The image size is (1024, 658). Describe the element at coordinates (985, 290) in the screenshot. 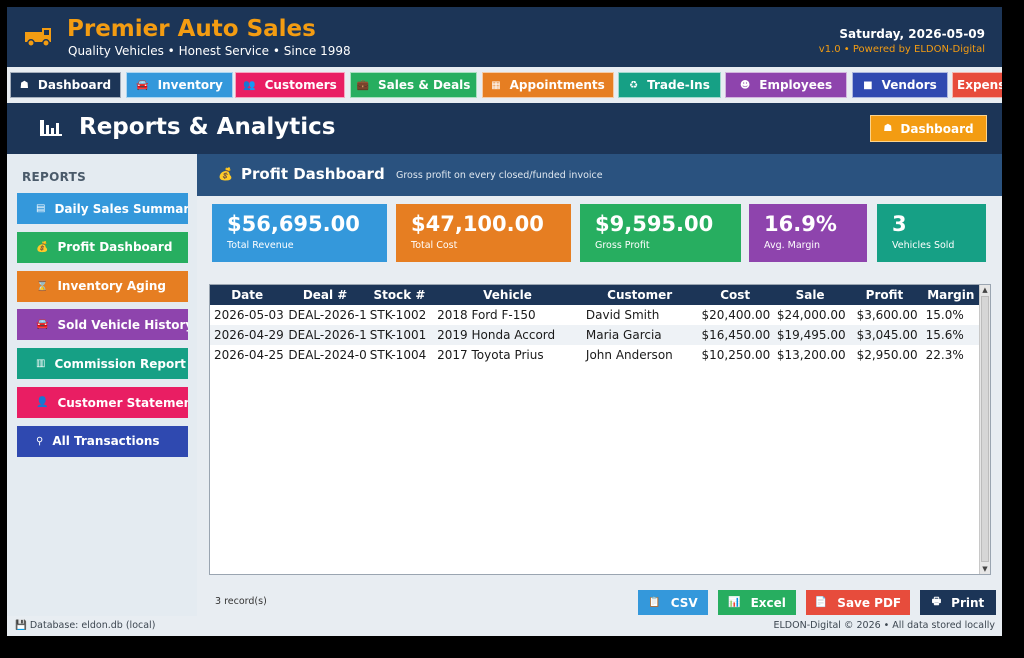

I see `scroll-up-icon: ▲` at that location.